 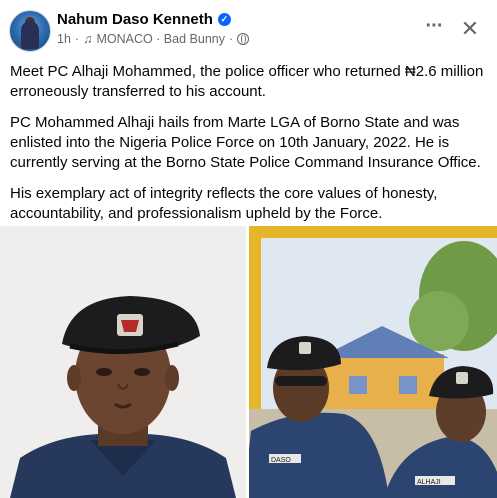 What do you see at coordinates (64, 39) in the screenshot?
I see `post-time: 1h` at bounding box center [64, 39].